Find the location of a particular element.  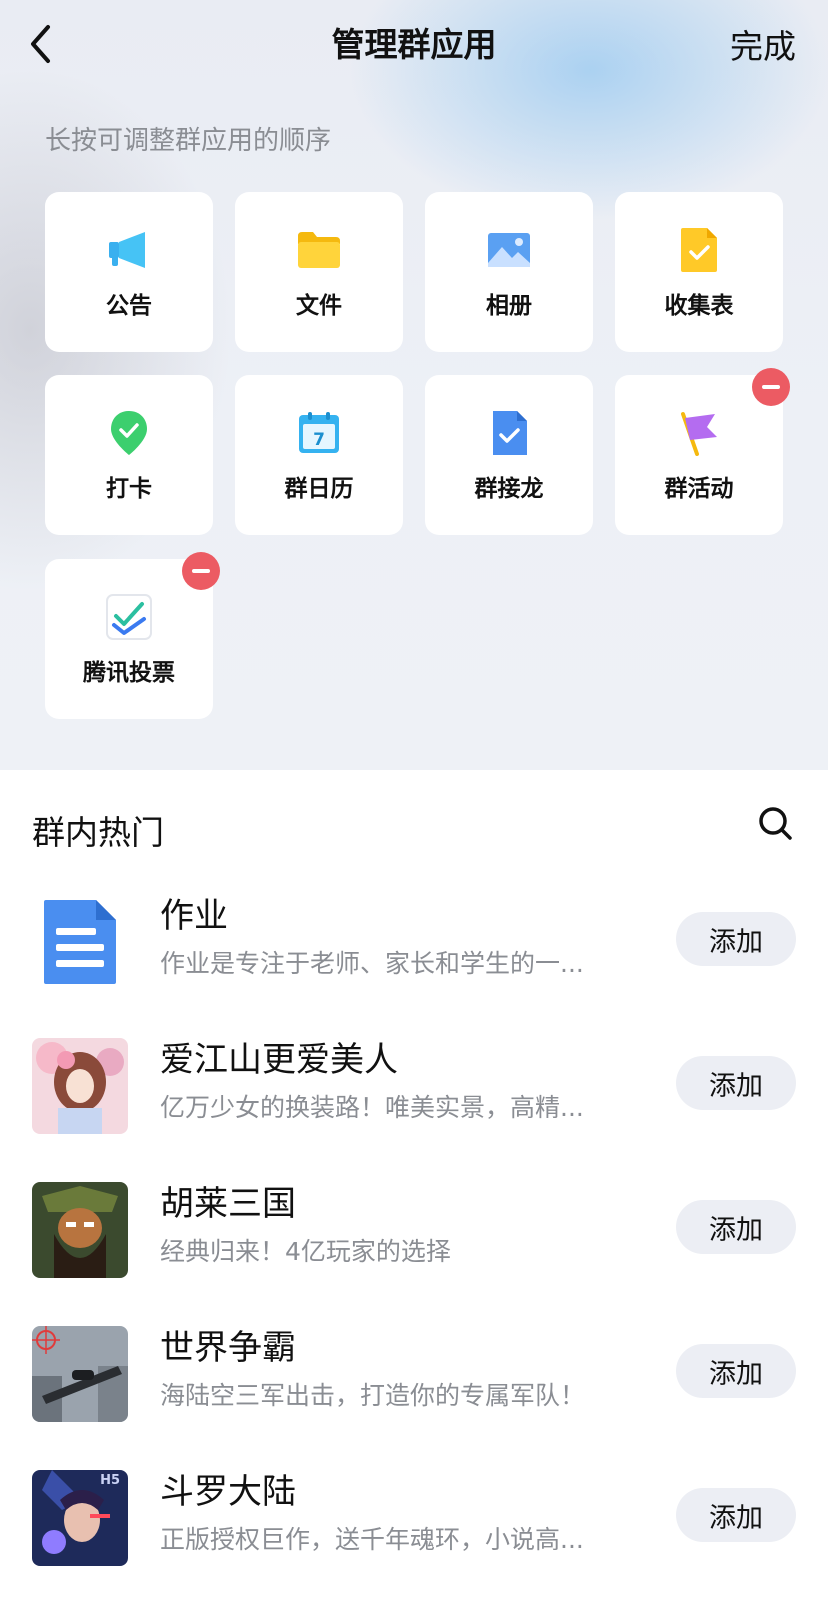

list-item: 爱江山更爱美人 亿万少女的换装路！唯美实景，高精... 添加 is located at coordinates (414, 1086).